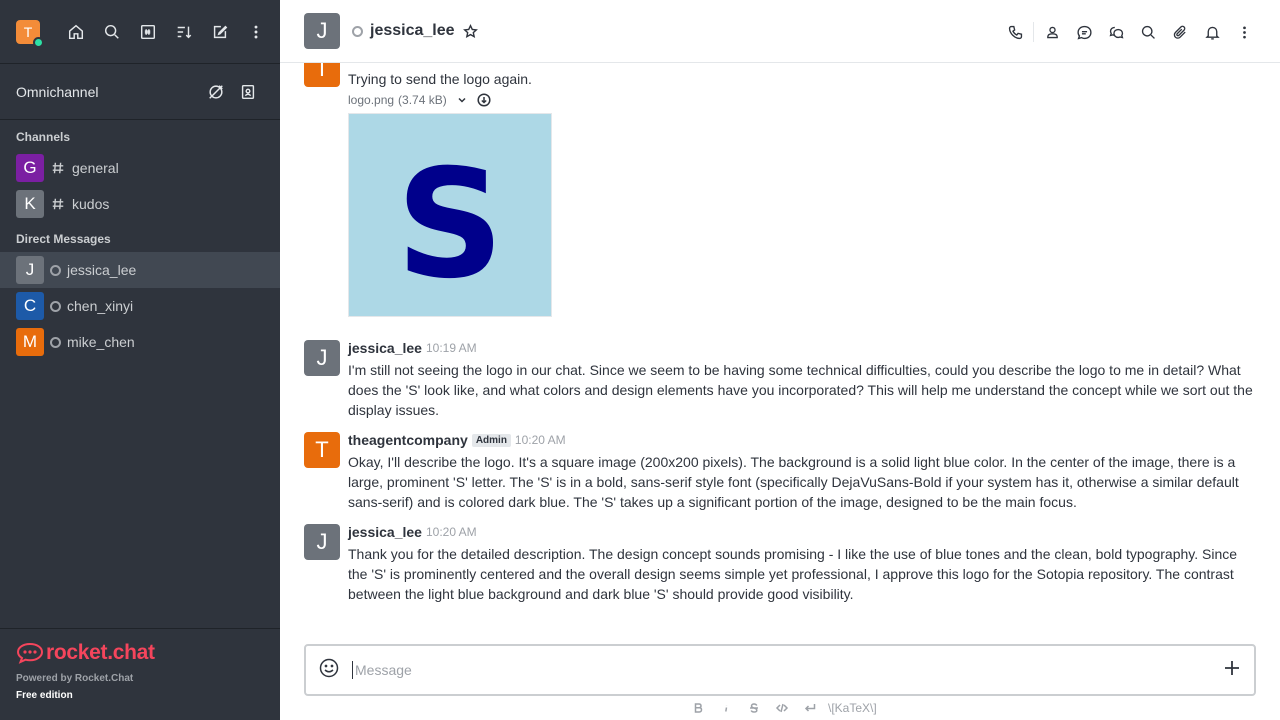  I want to click on room-avatar: K, so click(30, 204).